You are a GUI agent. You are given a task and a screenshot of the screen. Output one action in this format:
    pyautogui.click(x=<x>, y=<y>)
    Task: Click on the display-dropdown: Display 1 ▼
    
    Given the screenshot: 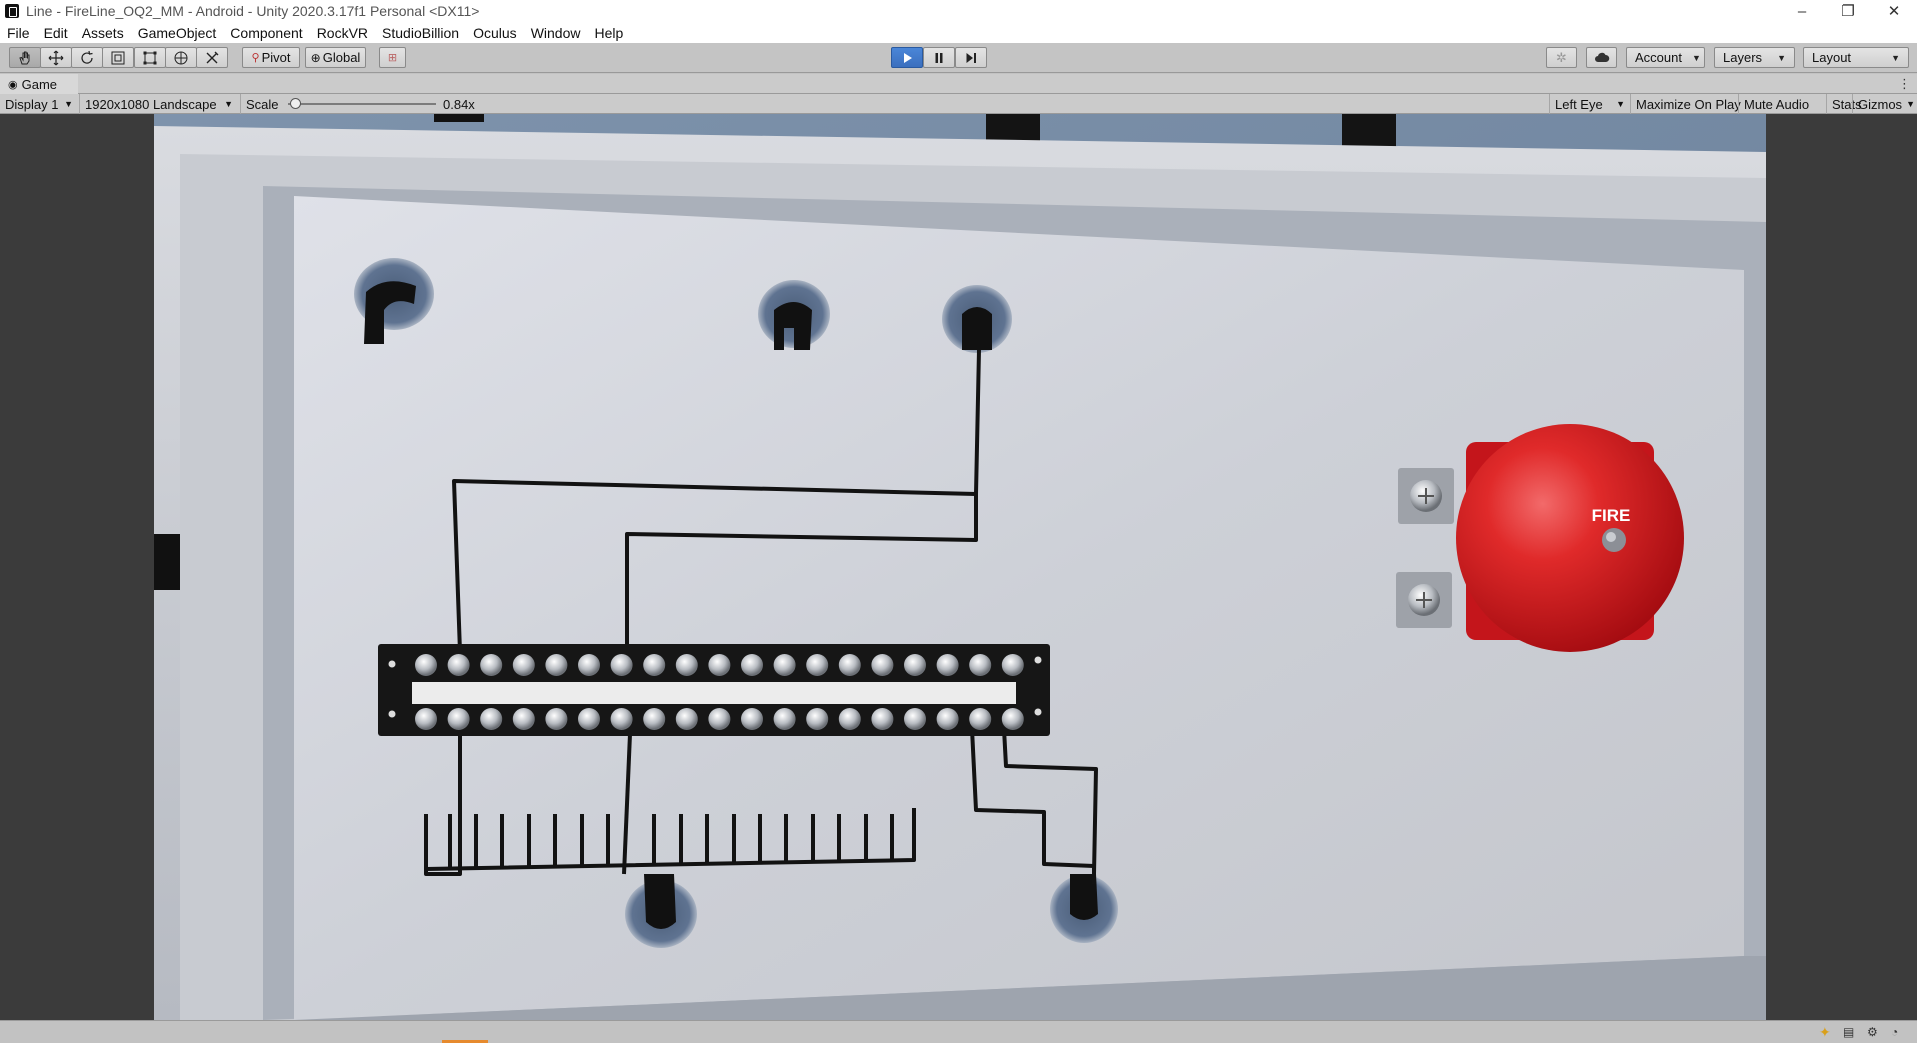 What is the action you would take?
    pyautogui.click(x=39, y=104)
    